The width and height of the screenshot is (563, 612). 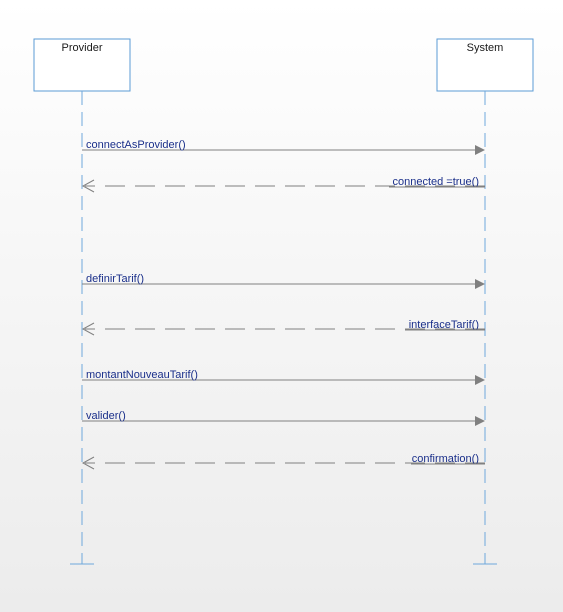 What do you see at coordinates (283, 418) in the screenshot?
I see `message-valider: valider()` at bounding box center [283, 418].